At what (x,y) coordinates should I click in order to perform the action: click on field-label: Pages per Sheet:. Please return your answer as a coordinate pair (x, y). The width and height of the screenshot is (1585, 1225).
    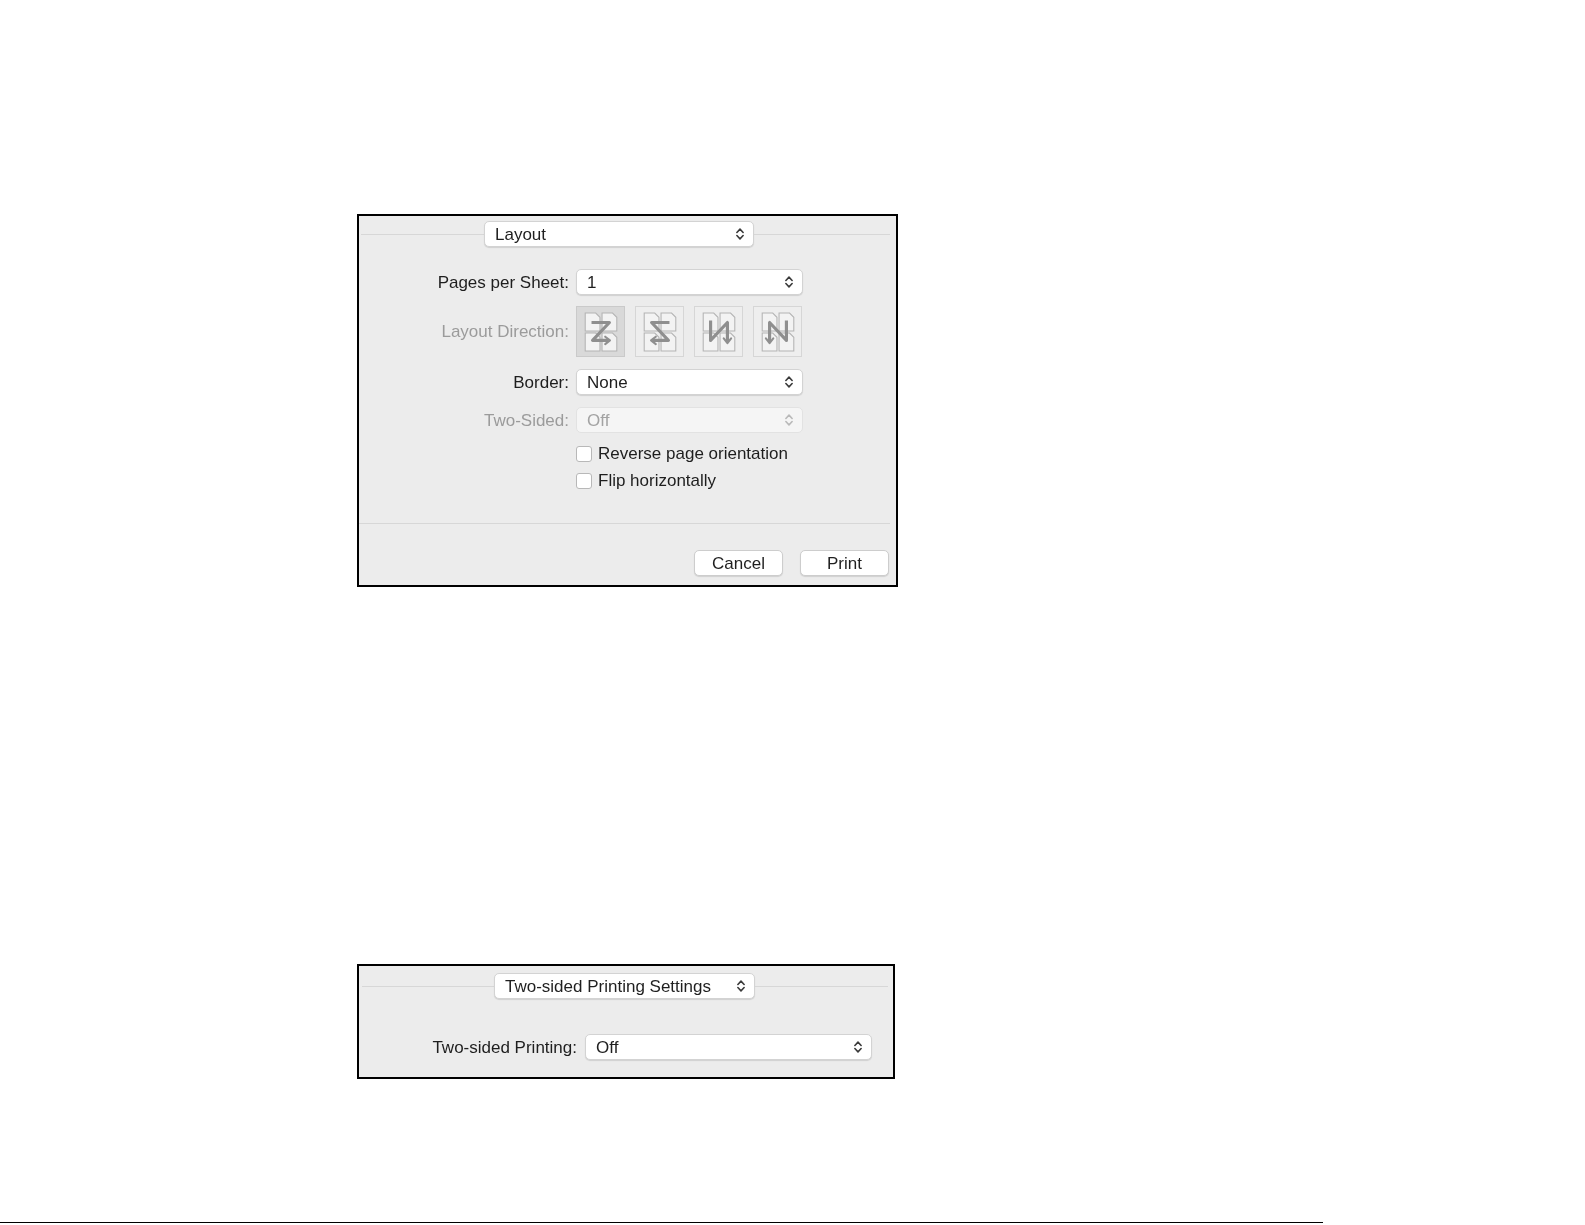
    Looking at the image, I should click on (502, 282).